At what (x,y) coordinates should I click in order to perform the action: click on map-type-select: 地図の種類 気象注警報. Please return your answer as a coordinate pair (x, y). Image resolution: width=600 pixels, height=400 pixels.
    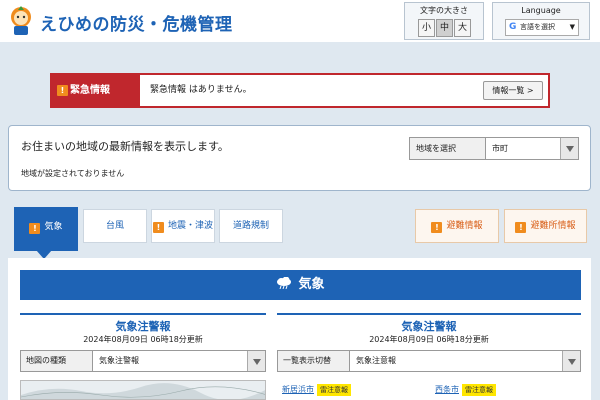
    Looking at the image, I should click on (143, 361).